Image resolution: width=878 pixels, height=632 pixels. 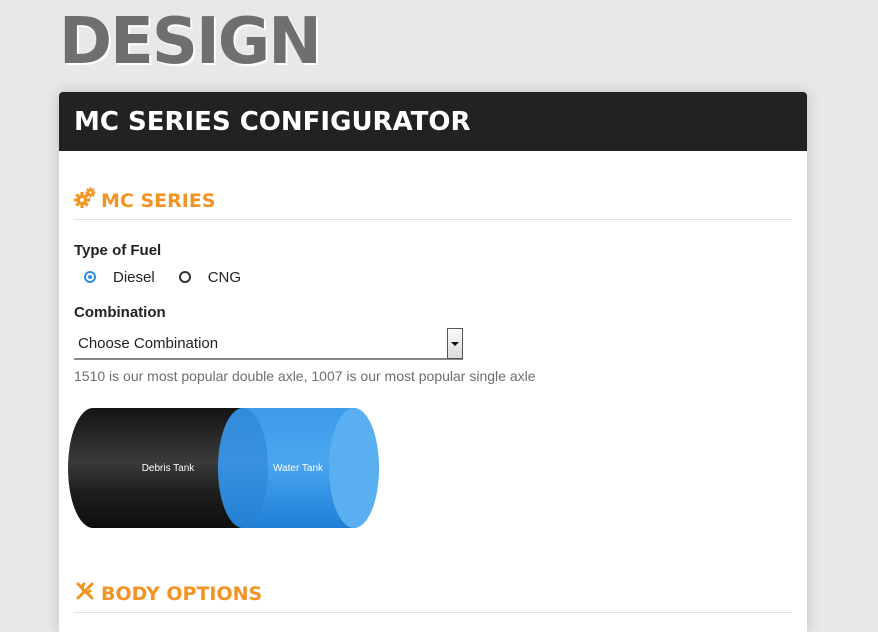 I want to click on body-options-title: BODY OPTIONS, so click(x=182, y=593).